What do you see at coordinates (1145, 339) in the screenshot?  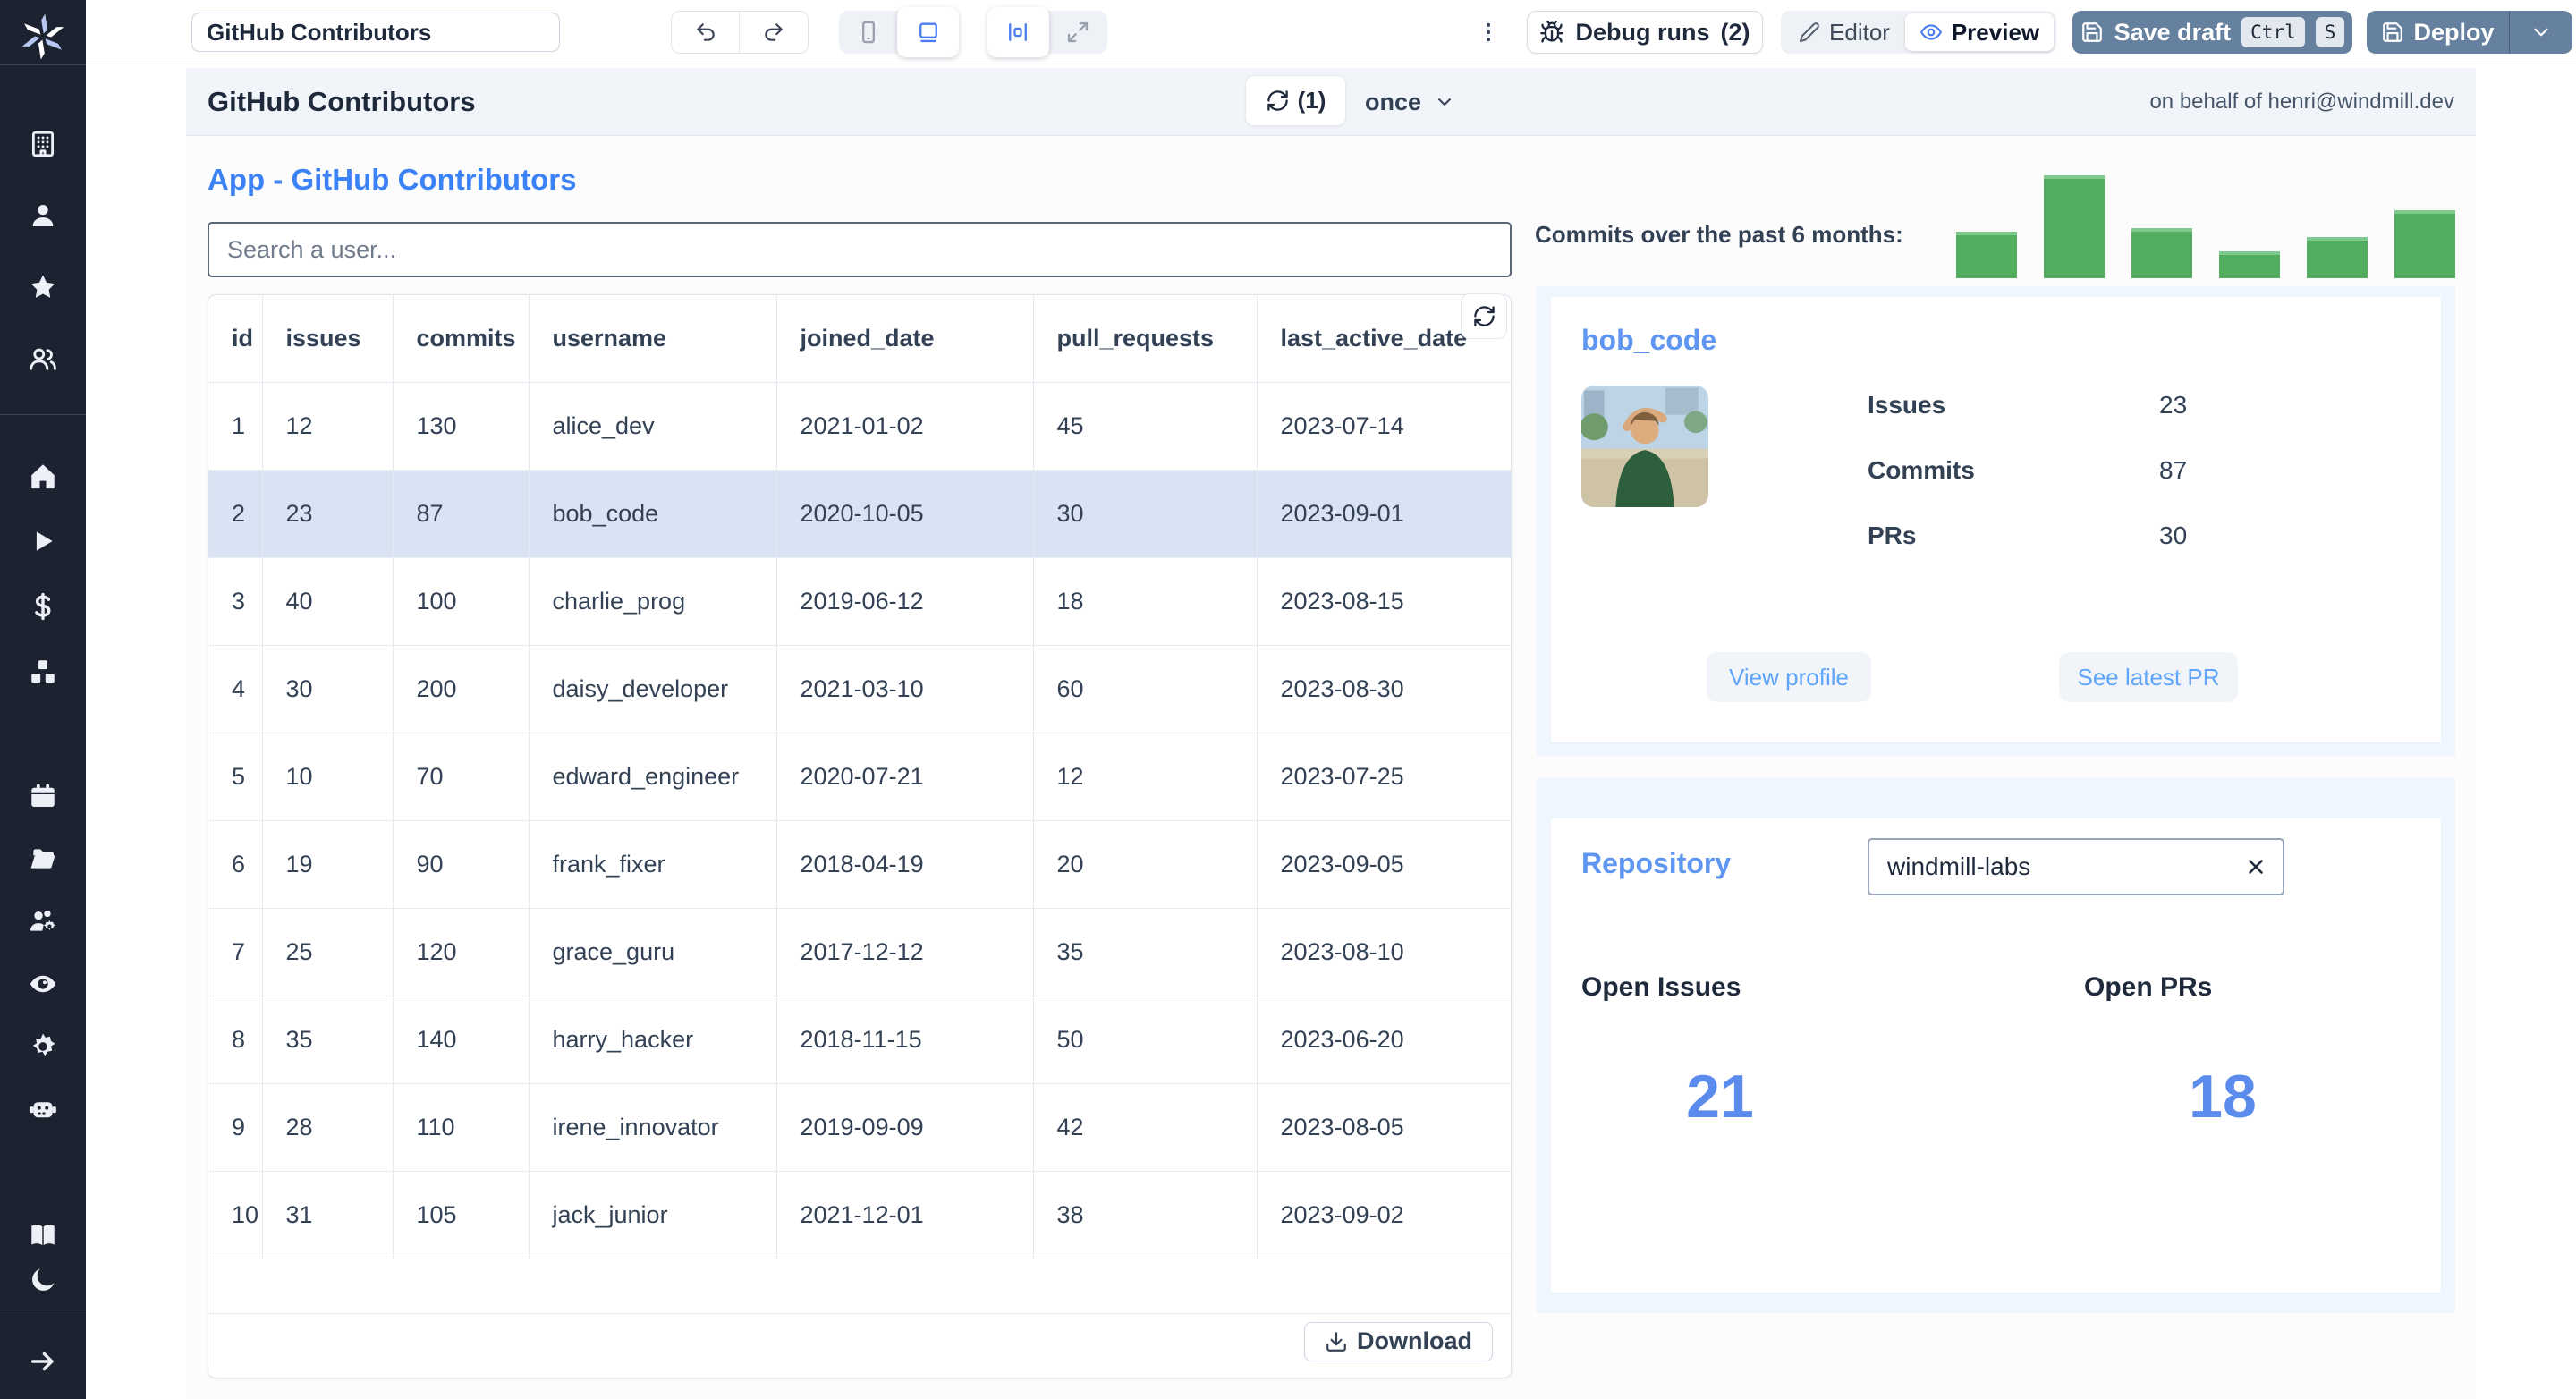 I see `column-header-pull_requests: pull_requests` at bounding box center [1145, 339].